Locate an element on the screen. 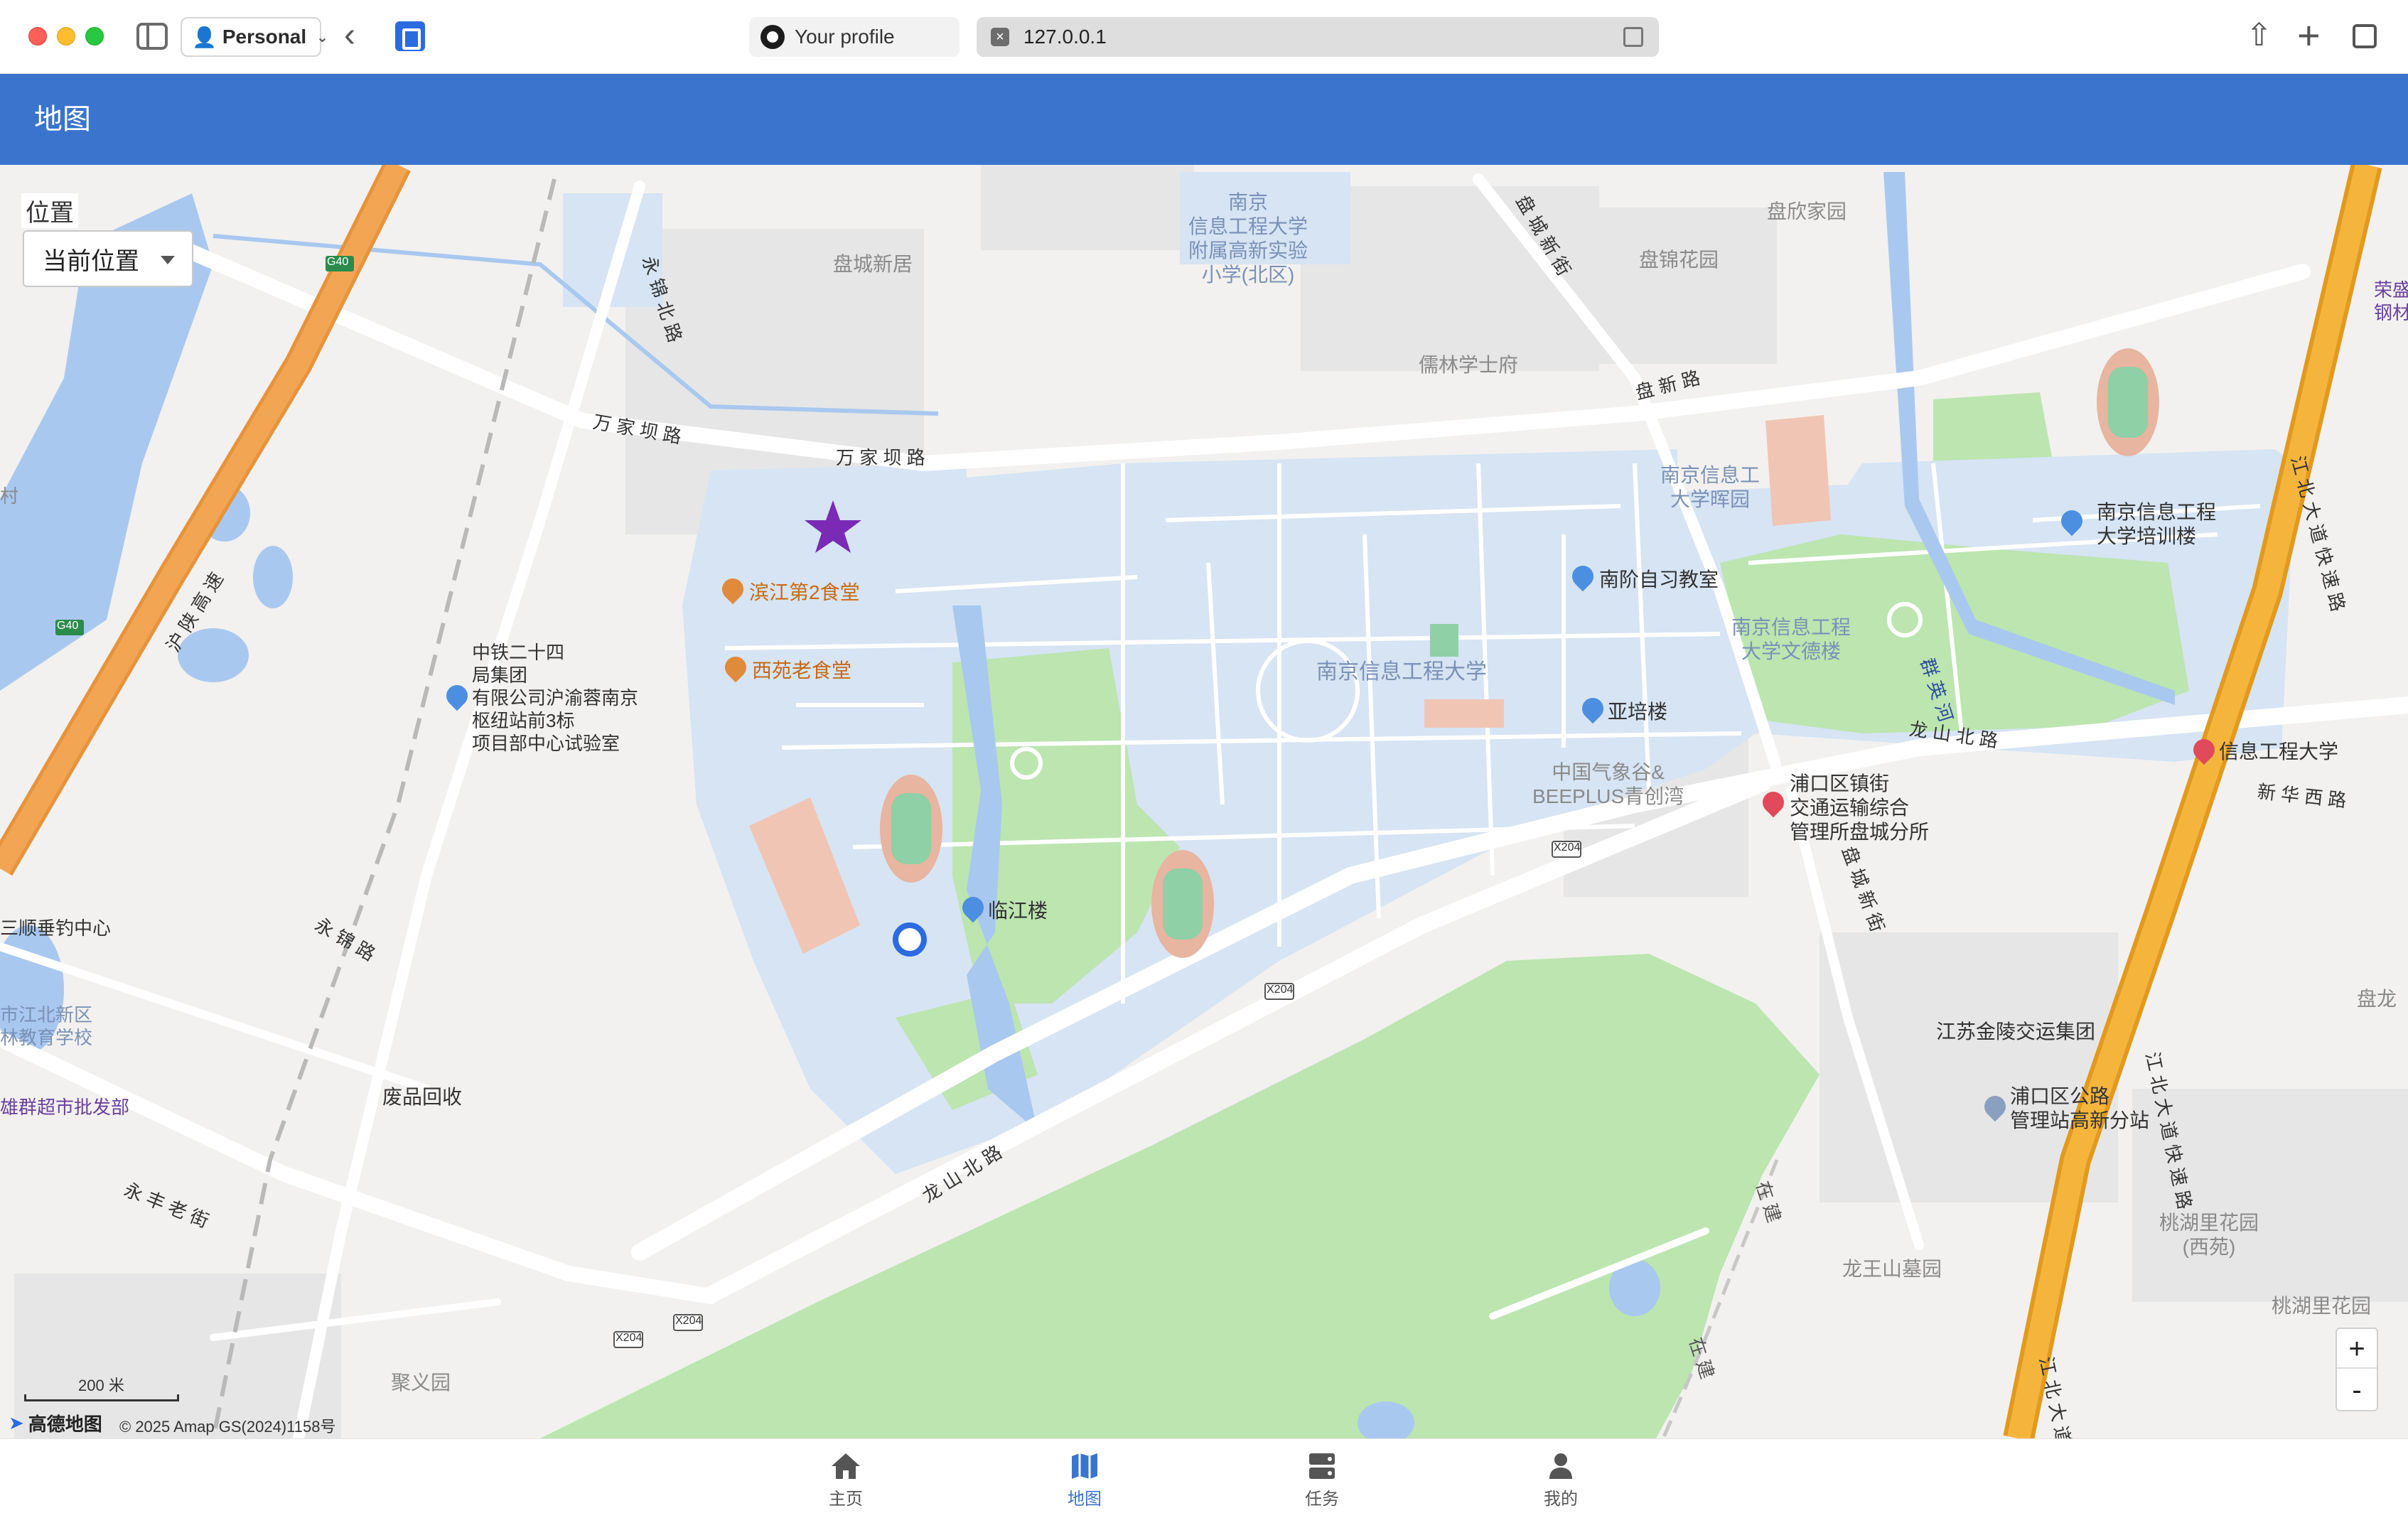  place-rulin-xueshifu: 儒林学士府 is located at coordinates (1469, 365).